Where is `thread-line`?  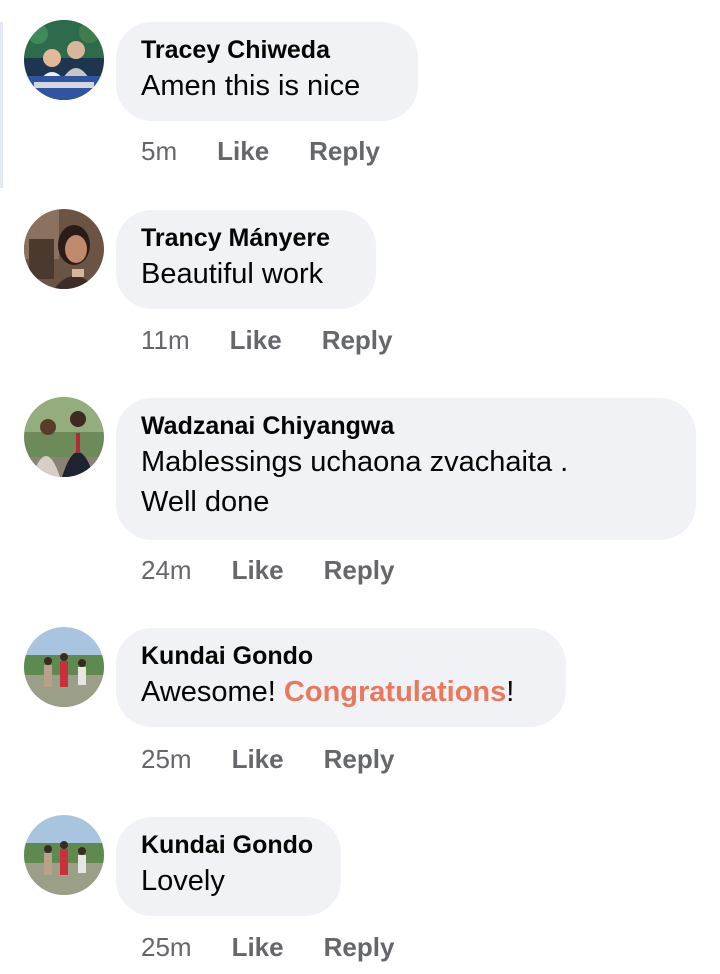
thread-line is located at coordinates (1, 105).